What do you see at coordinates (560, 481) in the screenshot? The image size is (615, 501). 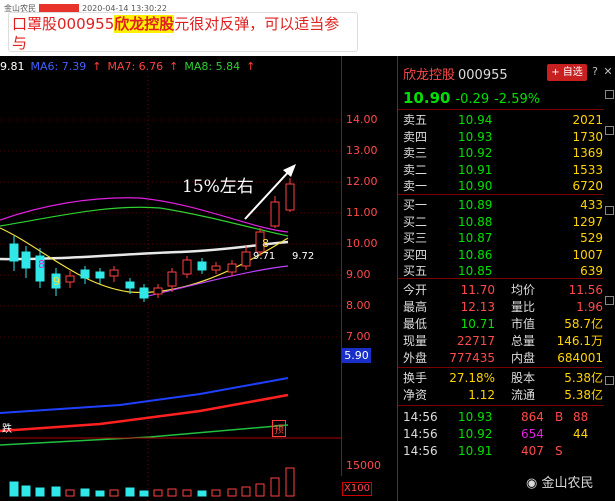 I see `watermark: ◉ 金山农民` at bounding box center [560, 481].